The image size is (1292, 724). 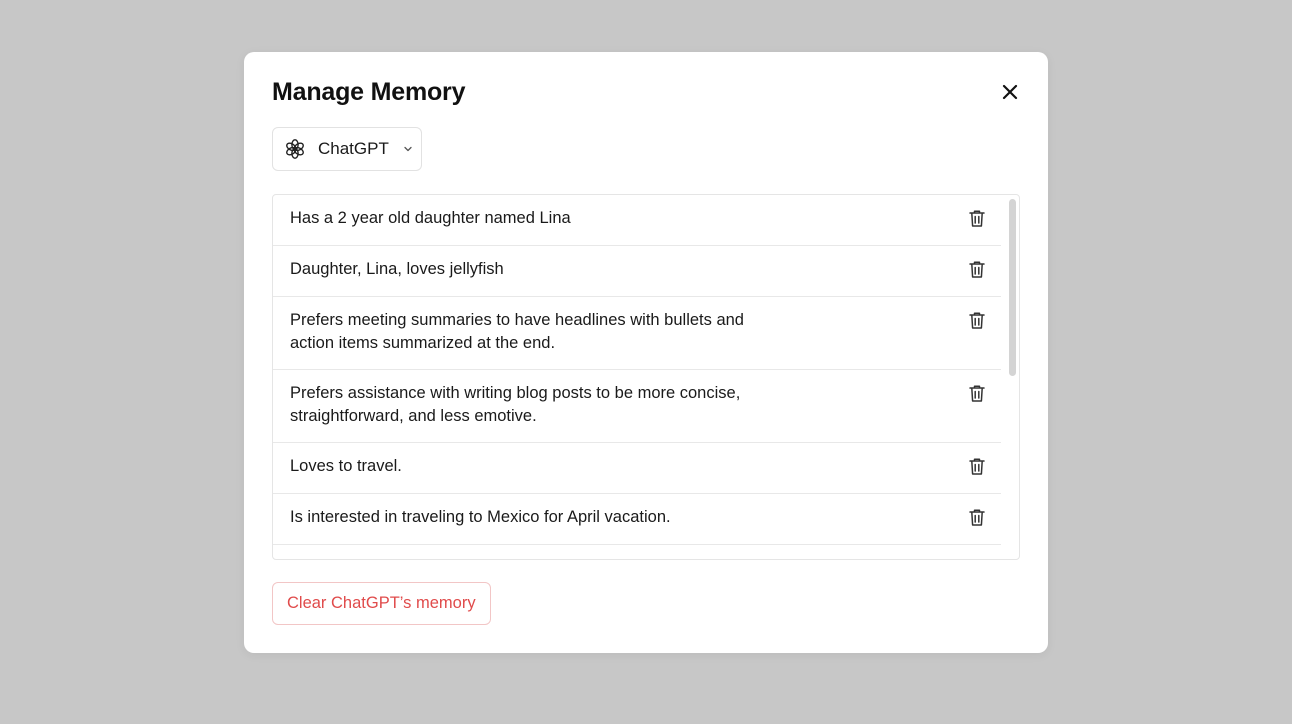 What do you see at coordinates (637, 220) in the screenshot?
I see `memory-item: Has a 2 year old daughter named Lina` at bounding box center [637, 220].